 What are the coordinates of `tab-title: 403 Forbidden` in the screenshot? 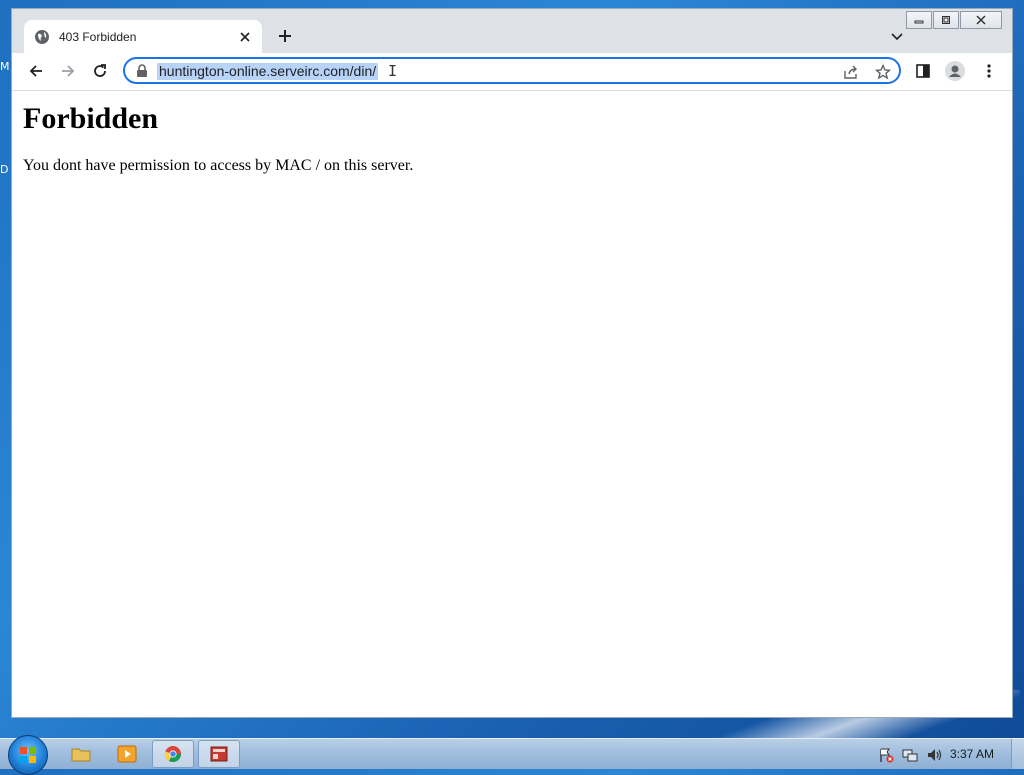 It's located at (98, 36).